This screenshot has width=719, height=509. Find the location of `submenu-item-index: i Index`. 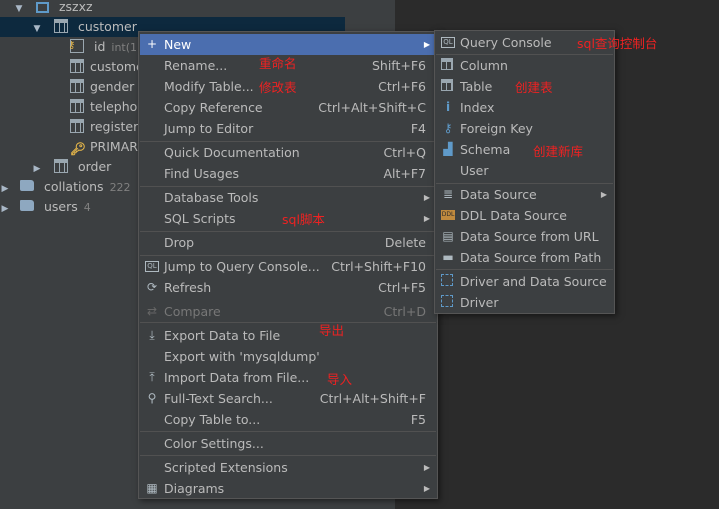

submenu-item-index: i Index is located at coordinates (524, 107).